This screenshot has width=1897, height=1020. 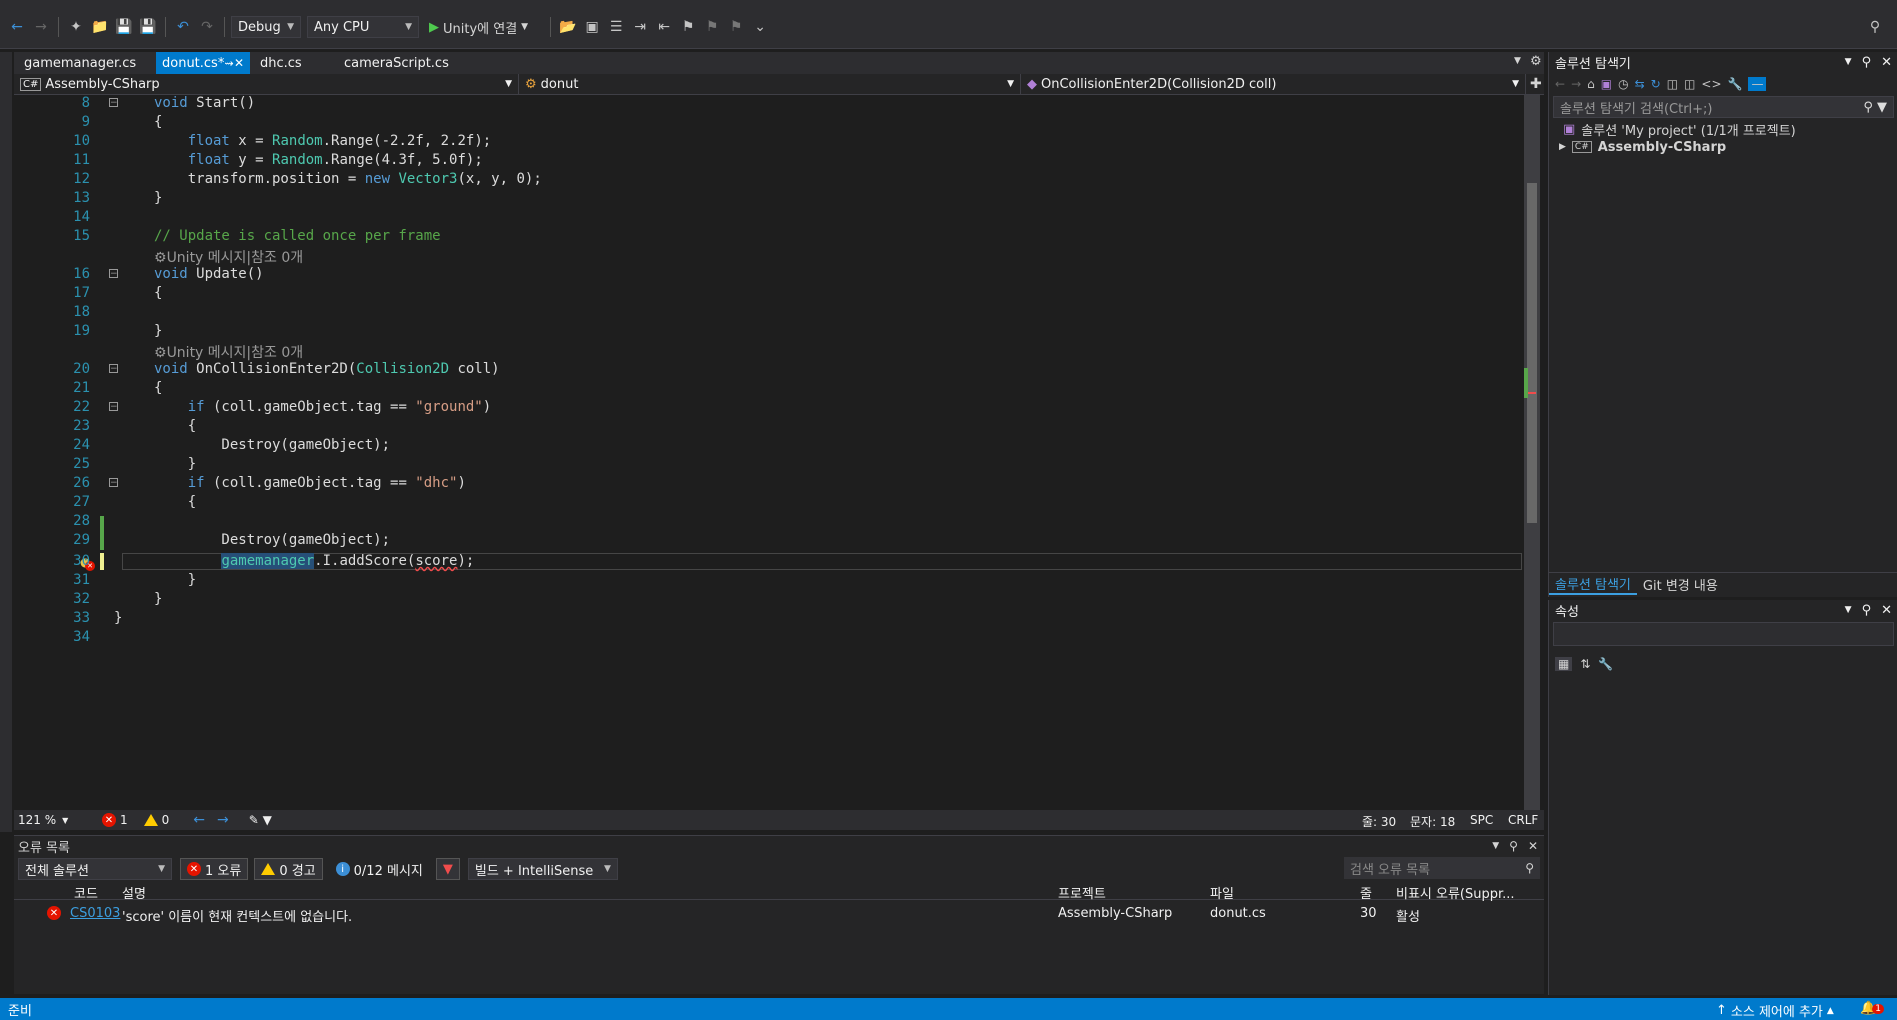 I want to click on gear-icon: ⚙, so click(x=1536, y=61).